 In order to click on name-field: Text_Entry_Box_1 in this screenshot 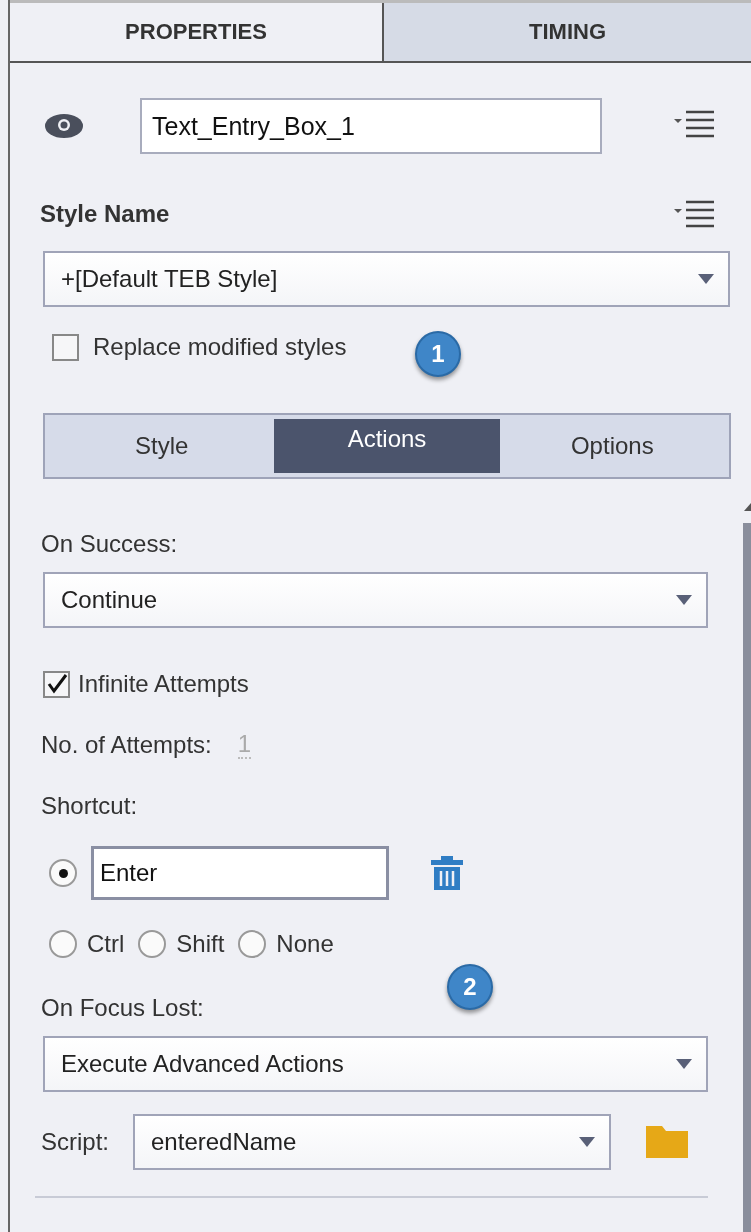, I will do `click(371, 126)`.